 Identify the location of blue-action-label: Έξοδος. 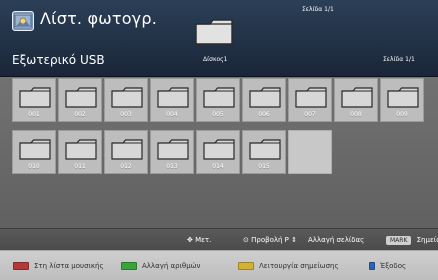
(393, 266).